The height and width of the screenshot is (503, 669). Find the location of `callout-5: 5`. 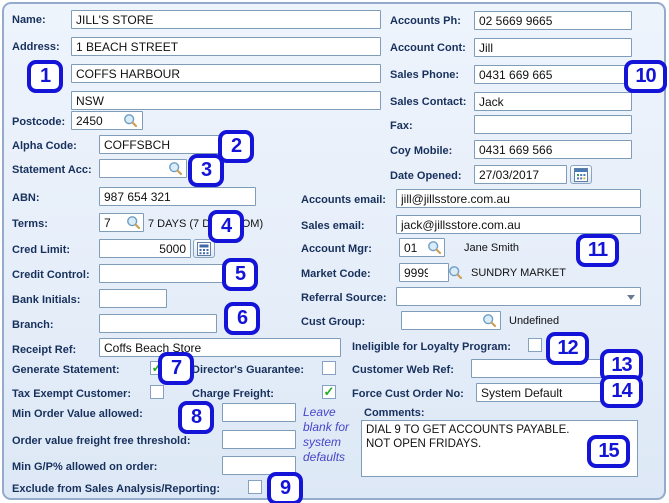

callout-5: 5 is located at coordinates (240, 274).